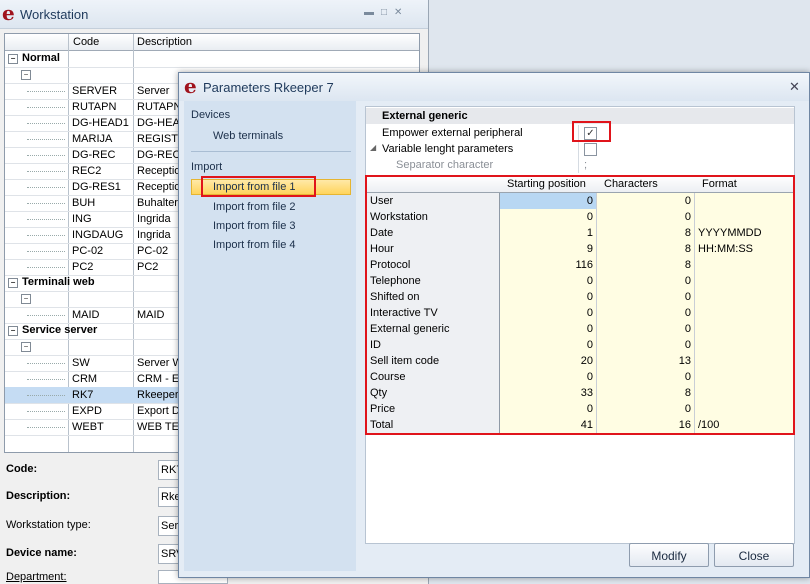 Image resolution: width=810 pixels, height=584 pixels. I want to click on device-name-label: Device name:, so click(41, 553).